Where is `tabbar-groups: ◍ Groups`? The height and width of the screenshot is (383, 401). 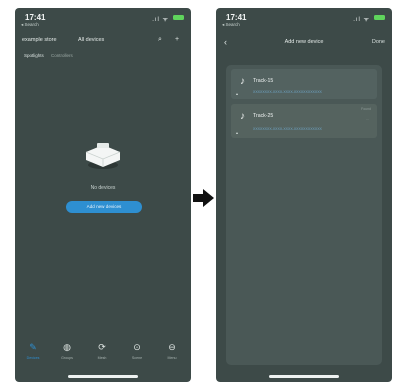 tabbar-groups: ◍ Groups is located at coordinates (67, 351).